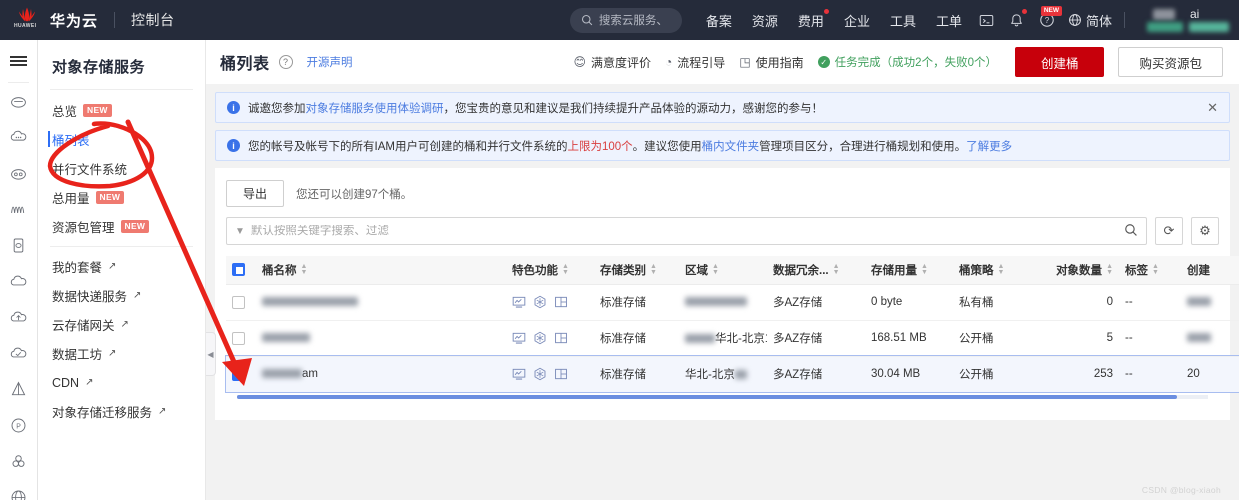 The image size is (1239, 500). I want to click on nav-item-enterprise: 企业, so click(857, 20).